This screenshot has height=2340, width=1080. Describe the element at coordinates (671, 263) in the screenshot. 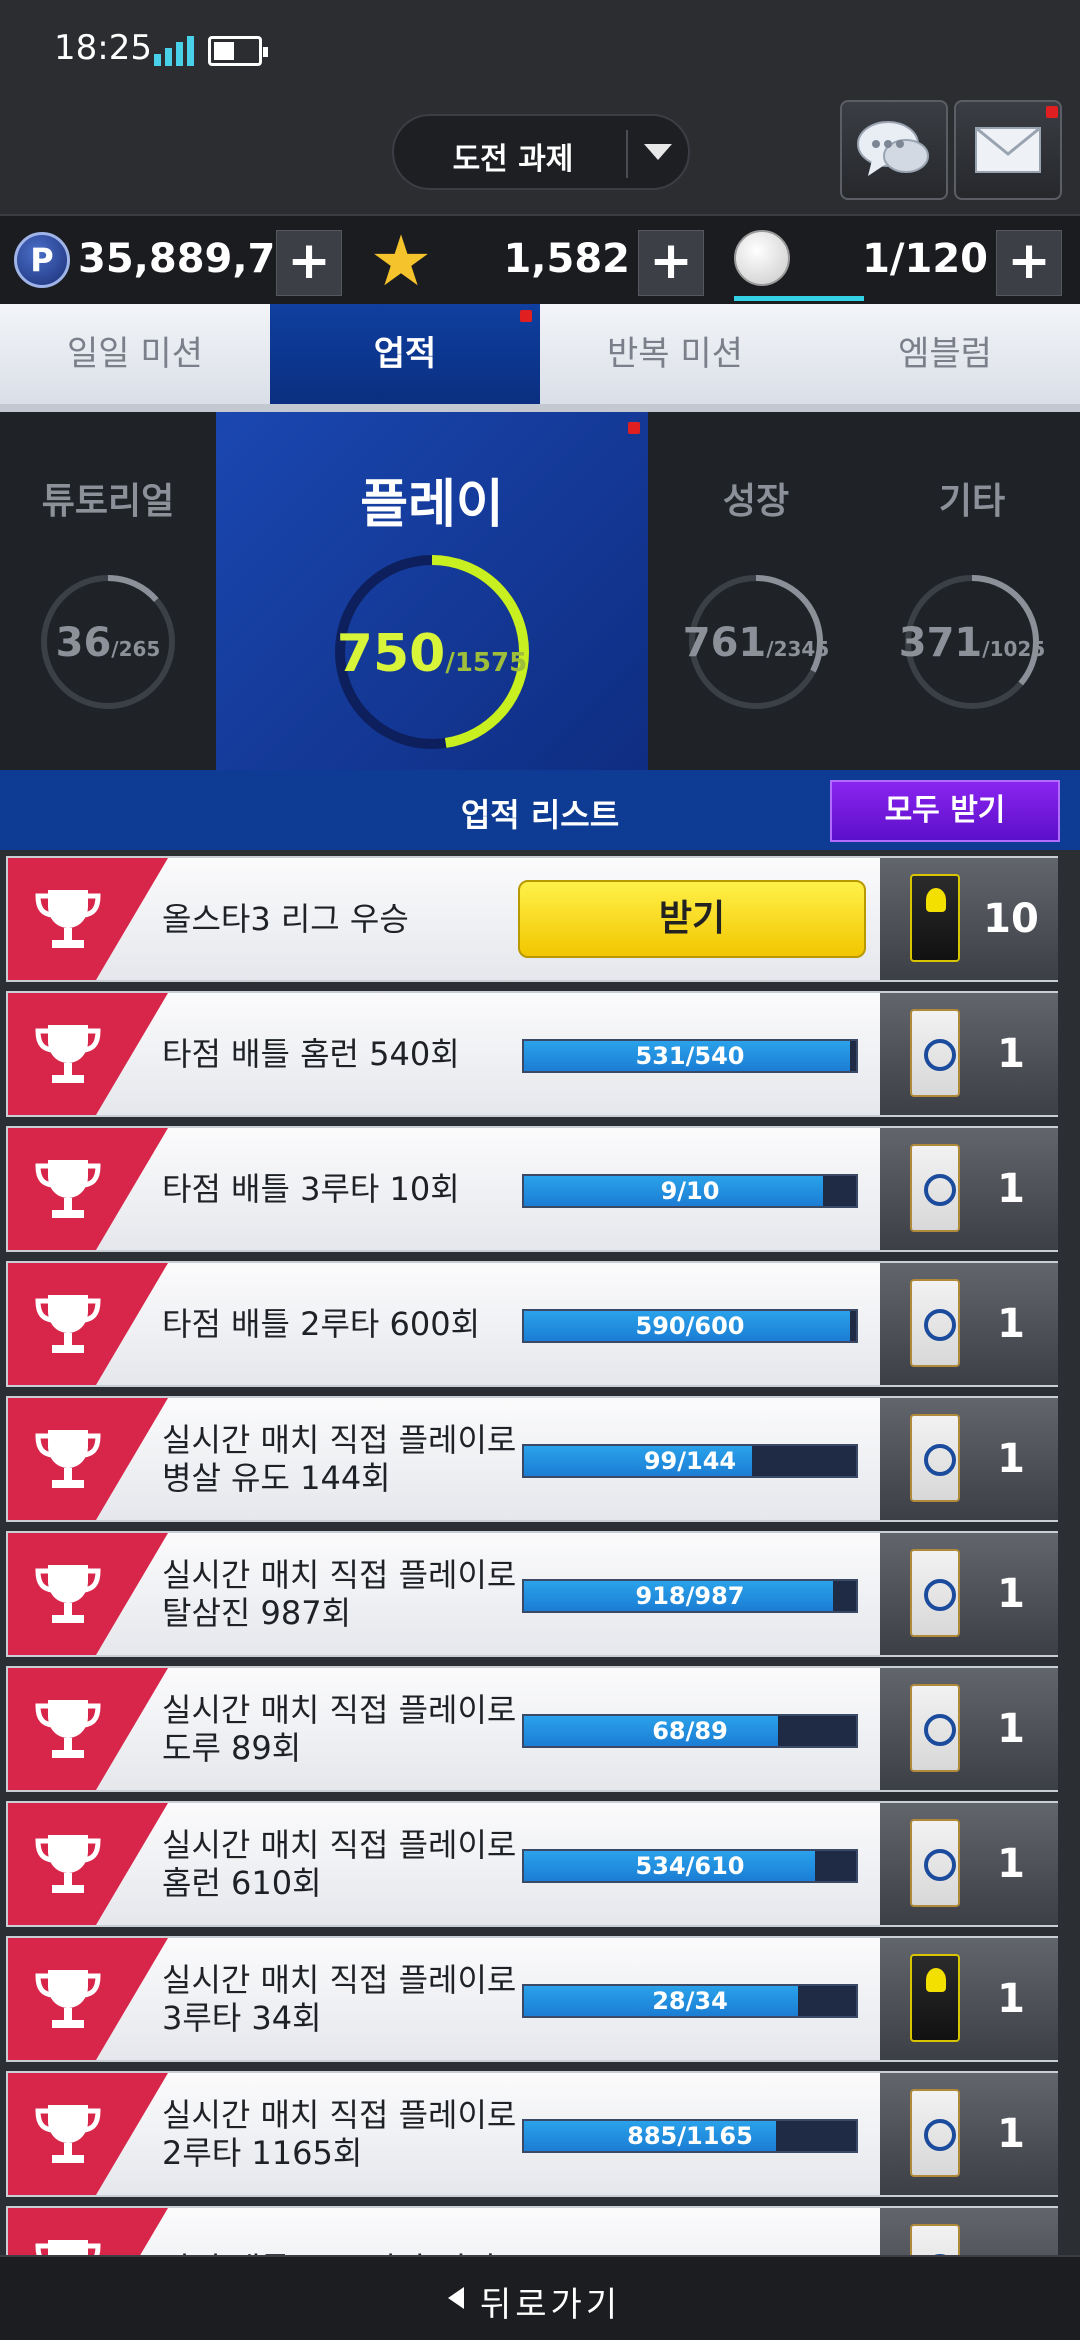

I see `add-stars-button: +` at that location.